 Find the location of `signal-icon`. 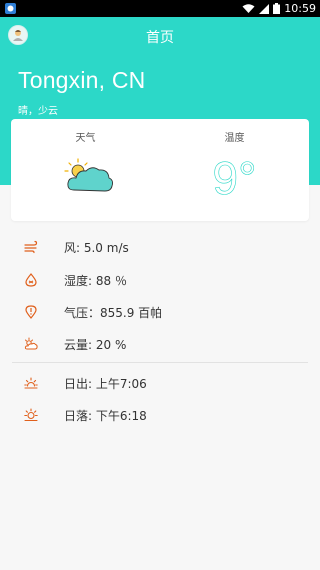

signal-icon is located at coordinates (264, 8).